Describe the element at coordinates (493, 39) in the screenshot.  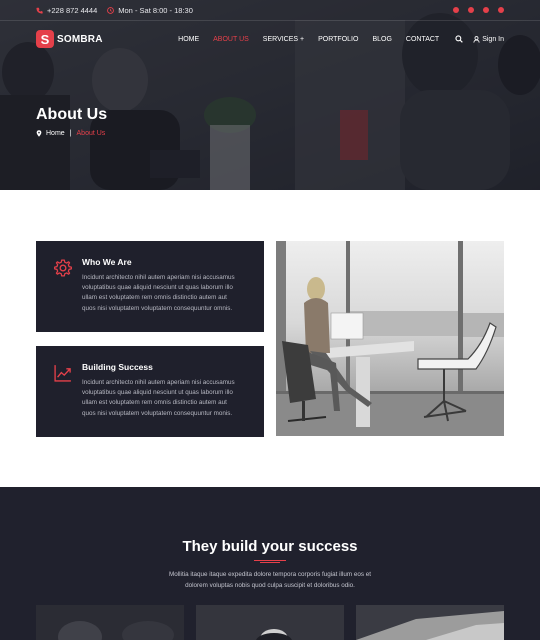
I see `sign-in-label: Sign In` at that location.